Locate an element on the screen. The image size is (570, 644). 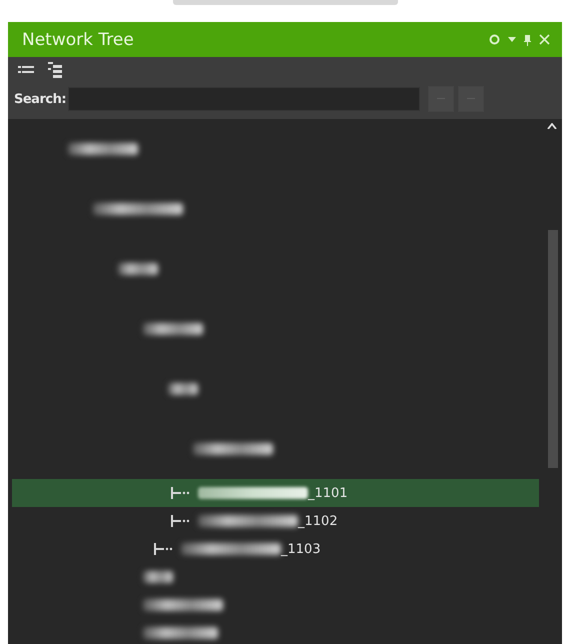
close-icon is located at coordinates (544, 39).